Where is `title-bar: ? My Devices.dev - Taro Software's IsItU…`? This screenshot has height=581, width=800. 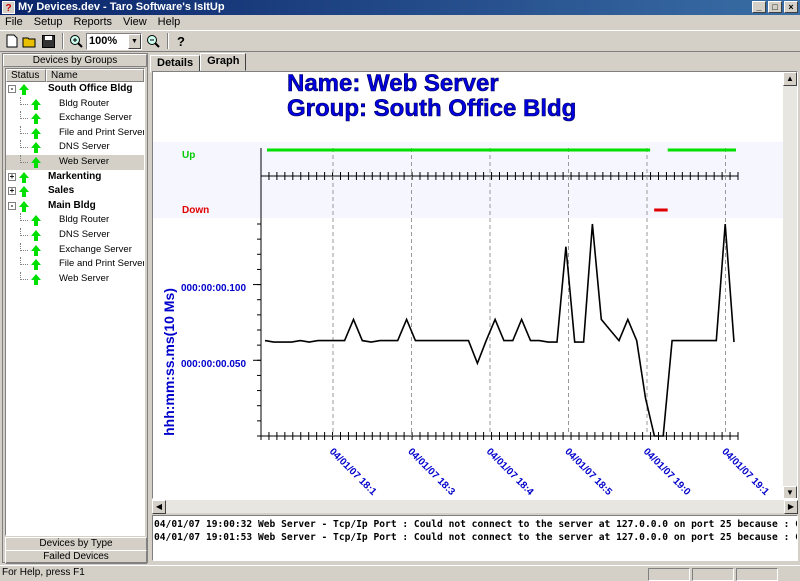 title-bar: ? My Devices.dev - Taro Software's IsItU… is located at coordinates (400, 7).